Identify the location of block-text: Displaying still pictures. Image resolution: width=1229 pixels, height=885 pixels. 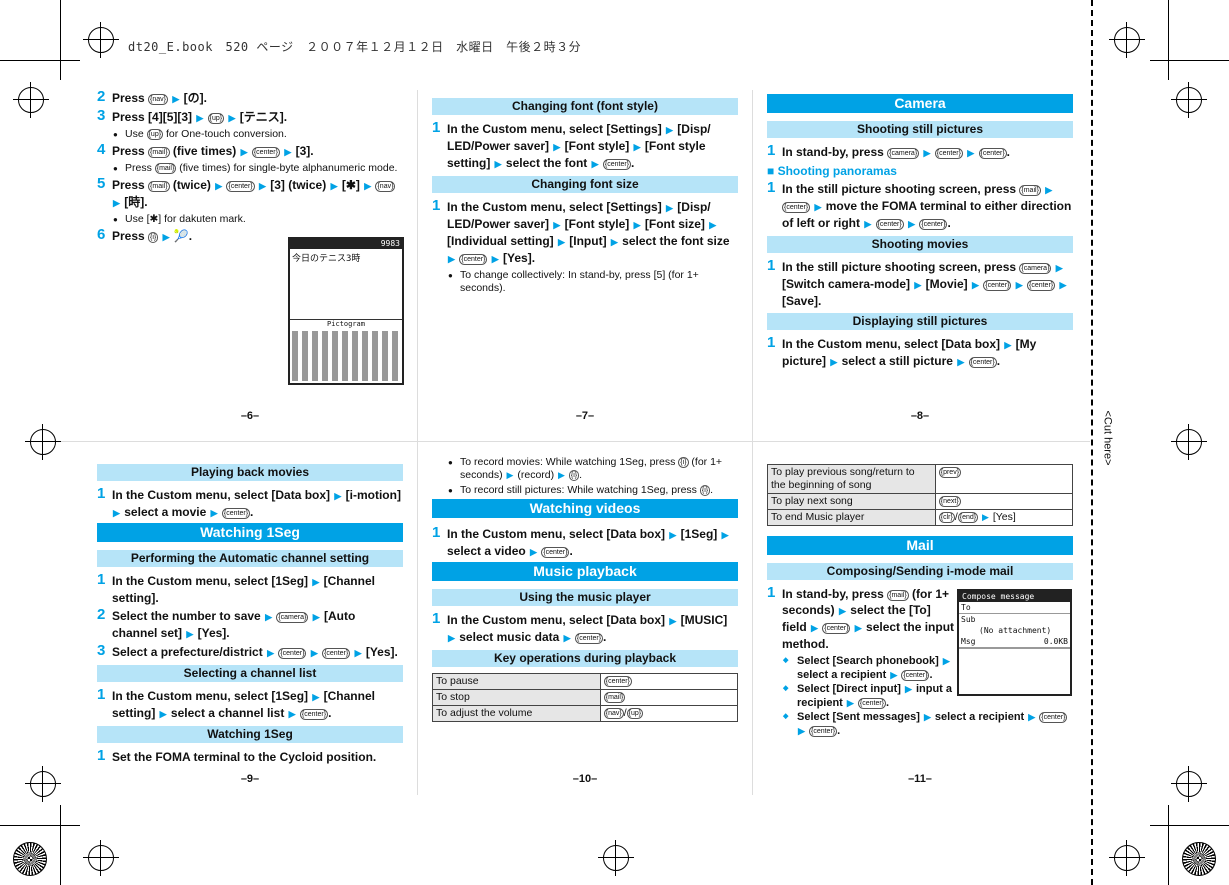
(920, 321).